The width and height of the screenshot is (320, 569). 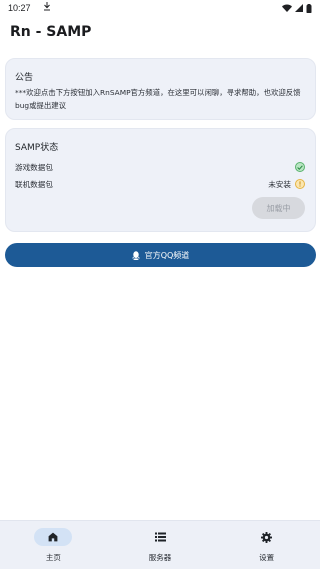 What do you see at coordinates (300, 184) in the screenshot?
I see `warning-icon` at bounding box center [300, 184].